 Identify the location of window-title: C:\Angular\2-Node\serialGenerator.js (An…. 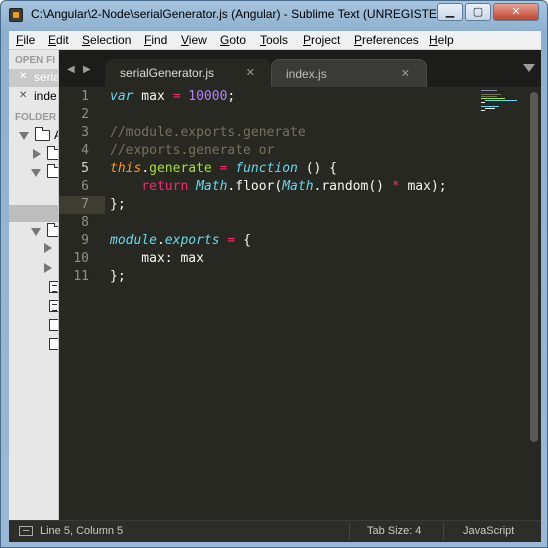
(239, 14).